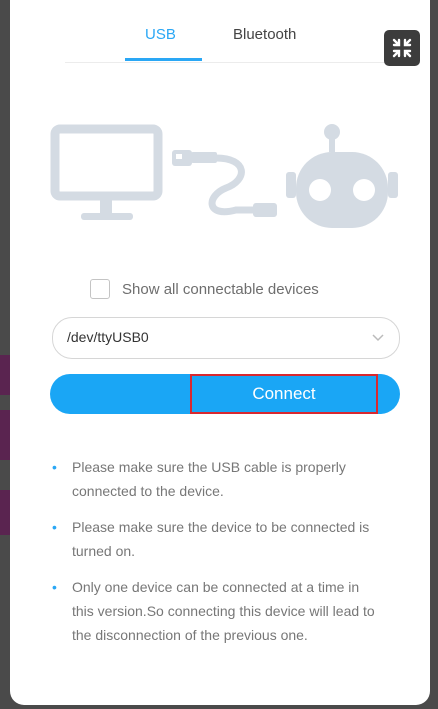  I want to click on fullscreen-exit-button, so click(402, 48).